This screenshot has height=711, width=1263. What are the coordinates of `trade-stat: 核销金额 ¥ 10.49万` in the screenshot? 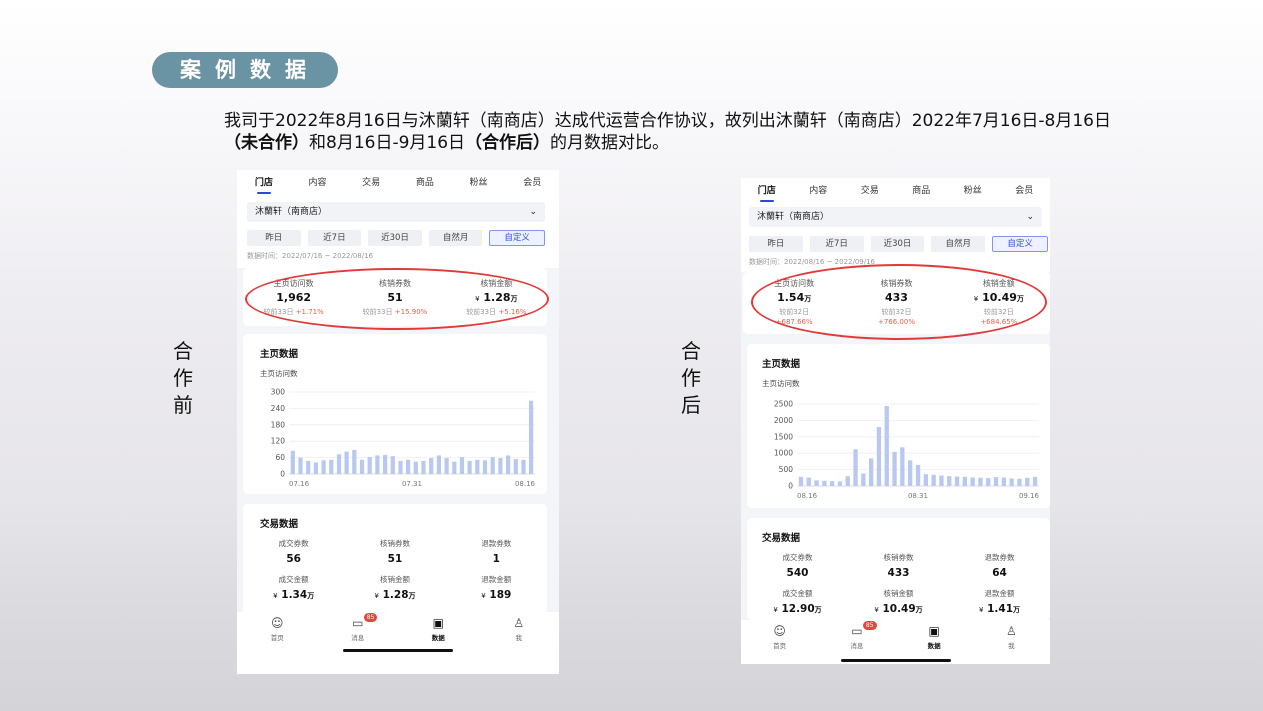 It's located at (898, 602).